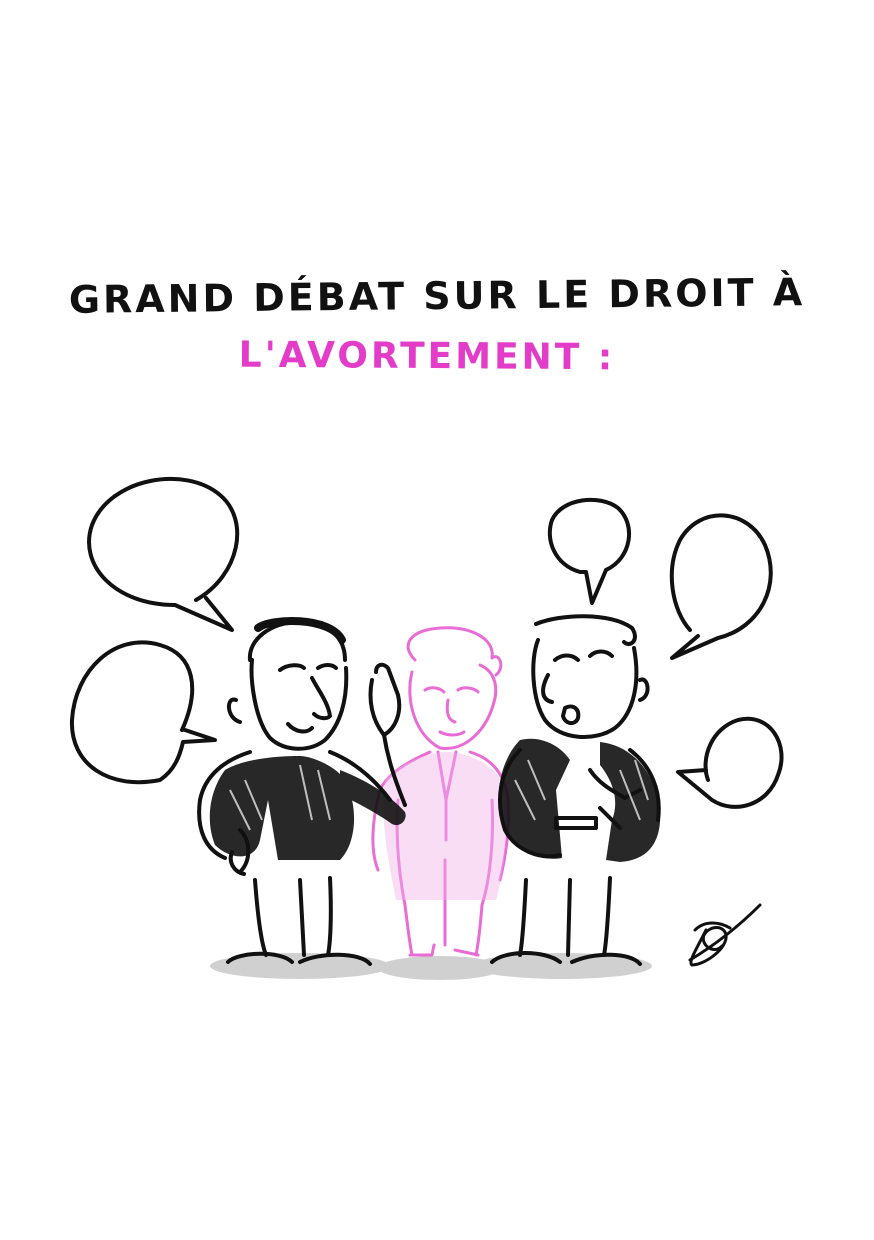 The height and width of the screenshot is (1240, 874). What do you see at coordinates (725, 935) in the screenshot?
I see `signature-icon` at bounding box center [725, 935].